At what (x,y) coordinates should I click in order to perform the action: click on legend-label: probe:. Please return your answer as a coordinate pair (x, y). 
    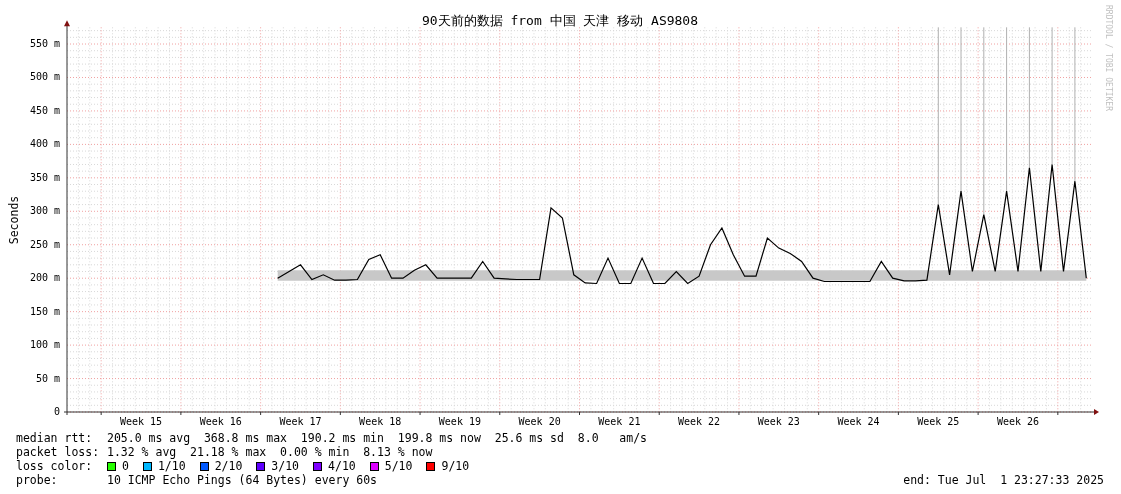
    Looking at the image, I should click on (37, 480).